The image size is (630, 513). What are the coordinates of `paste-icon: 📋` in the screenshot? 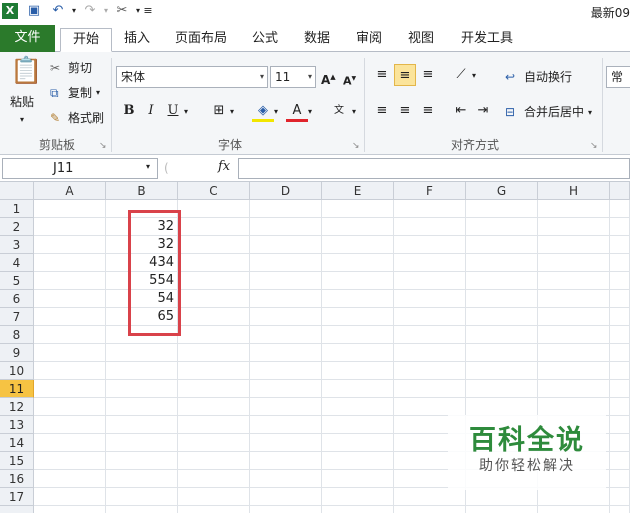 It's located at (26, 71).